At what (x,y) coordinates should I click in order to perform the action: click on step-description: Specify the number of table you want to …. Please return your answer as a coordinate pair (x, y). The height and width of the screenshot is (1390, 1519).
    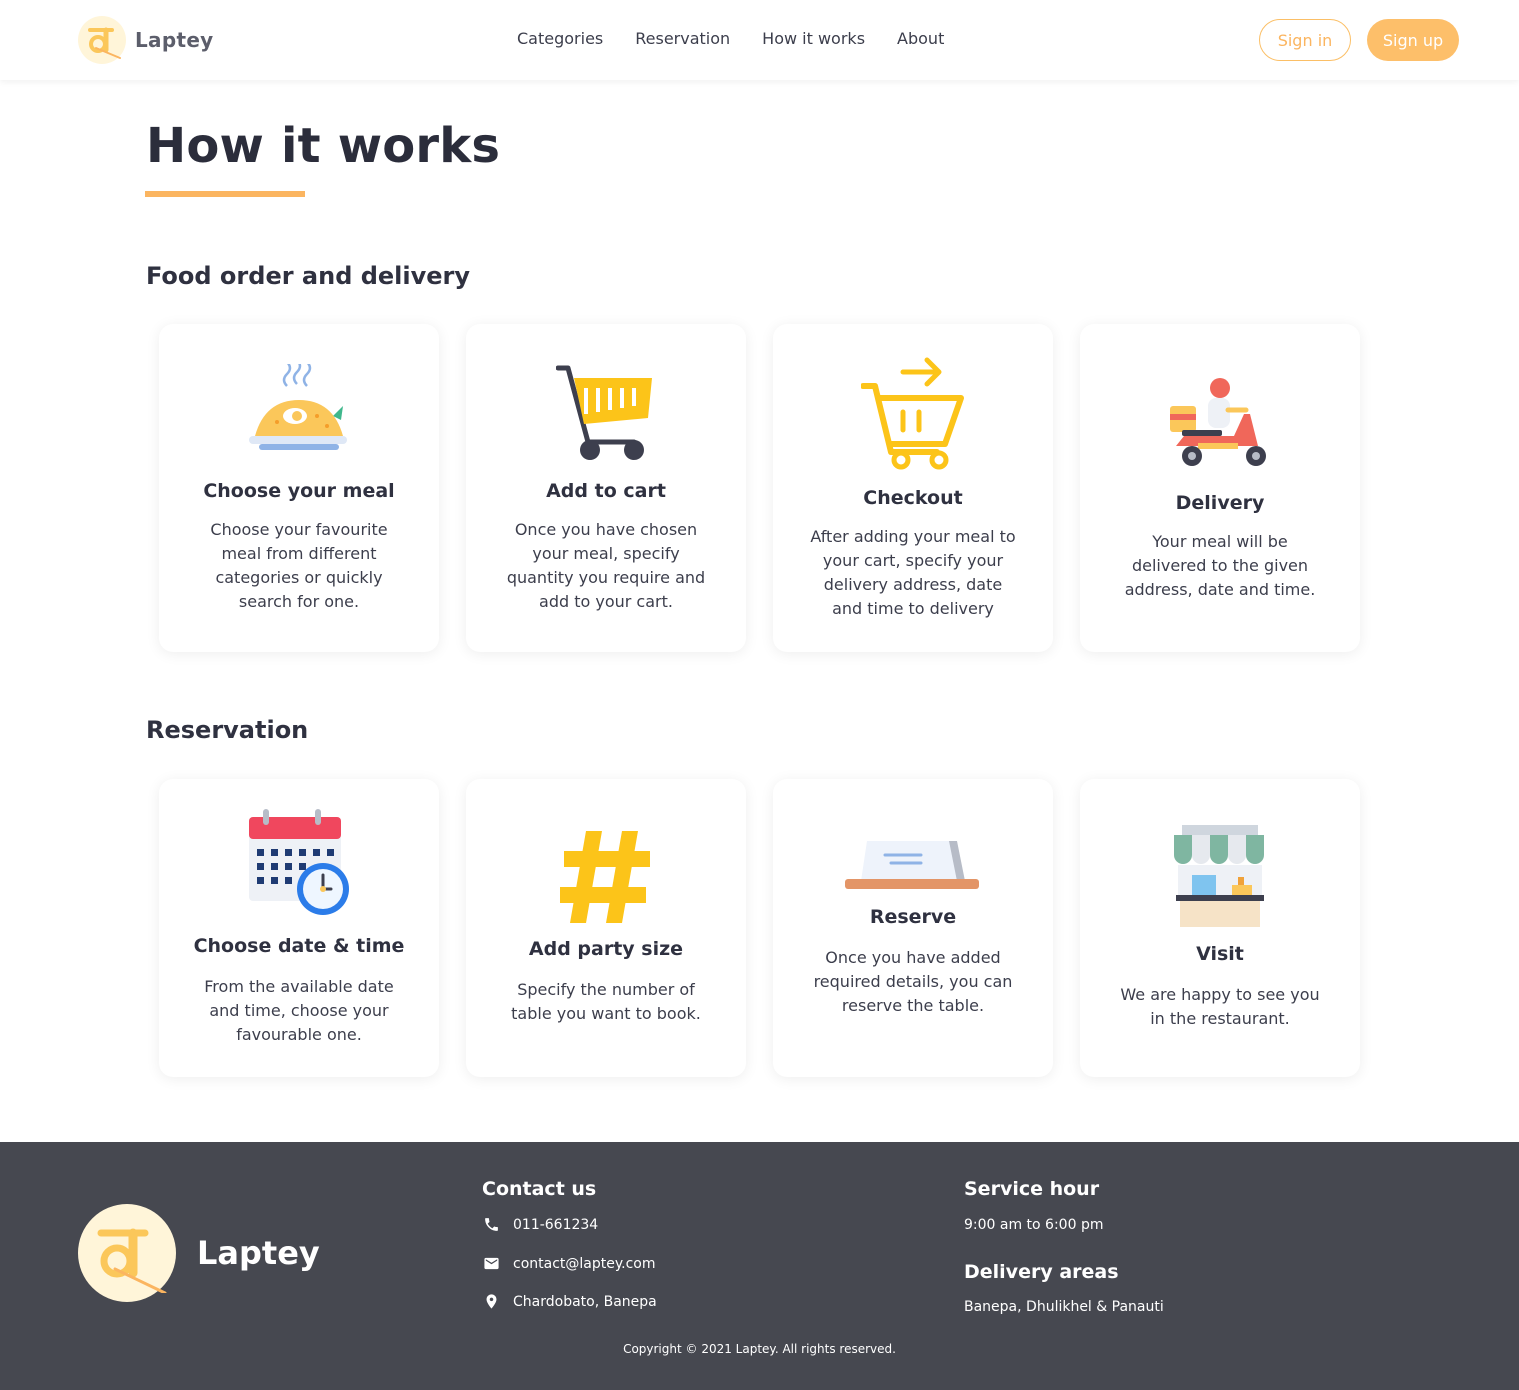
    Looking at the image, I should click on (606, 1001).